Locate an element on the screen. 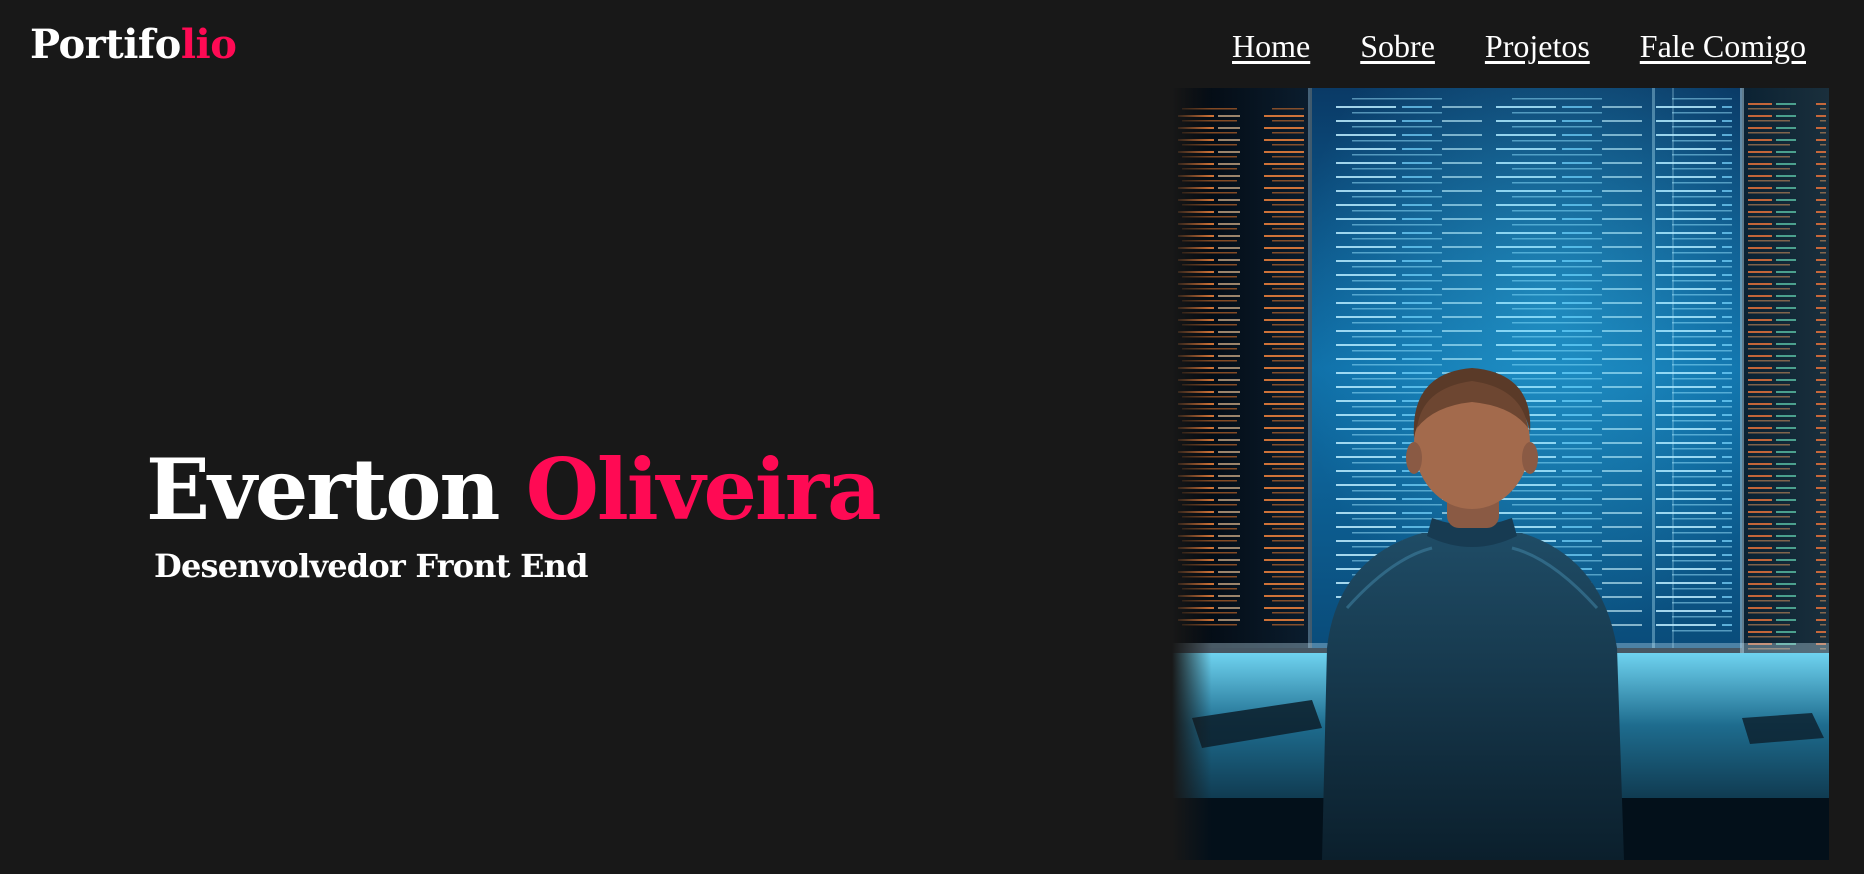  site-logo: Portifolio is located at coordinates (133, 45).